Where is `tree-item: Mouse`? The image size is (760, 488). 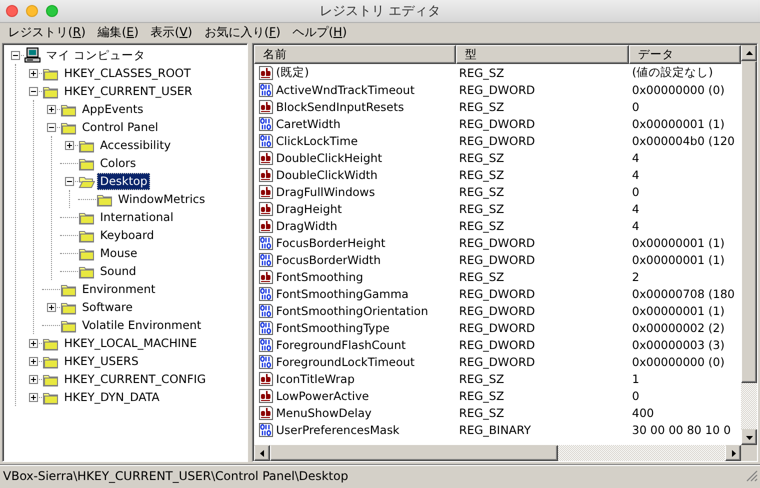 tree-item: Mouse is located at coordinates (118, 253).